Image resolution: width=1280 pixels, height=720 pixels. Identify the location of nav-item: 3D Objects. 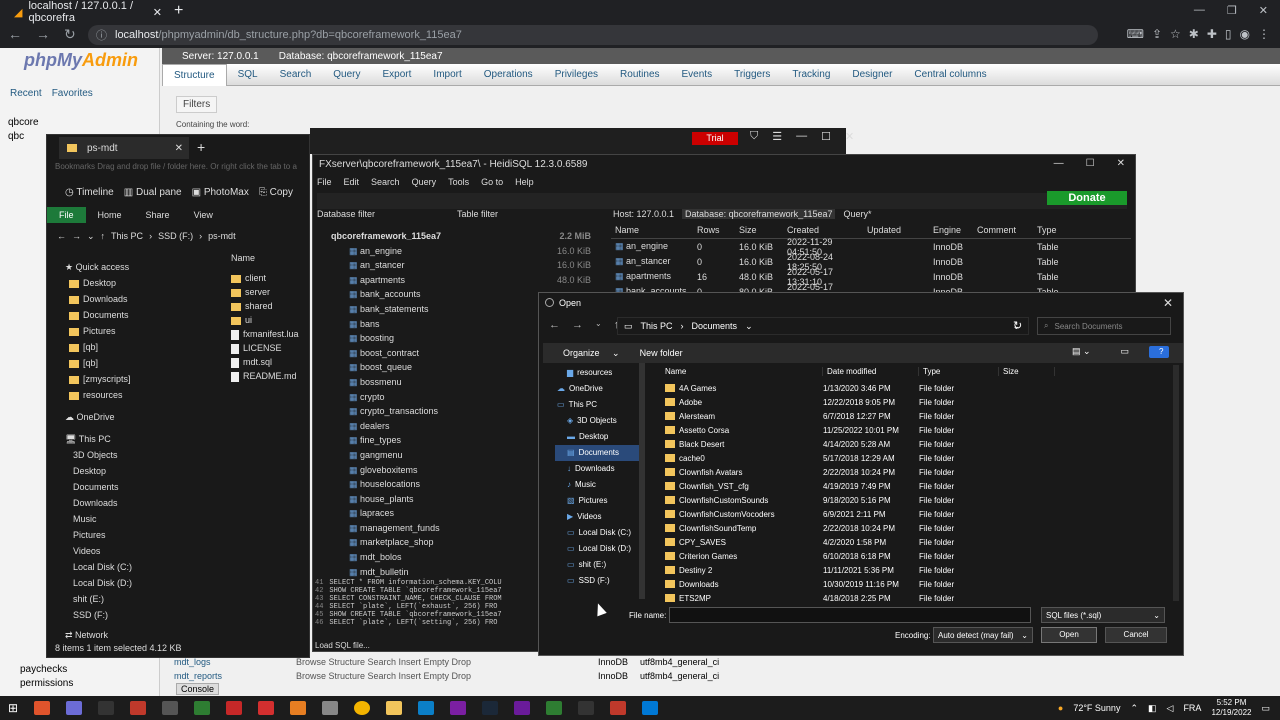
(135, 455).